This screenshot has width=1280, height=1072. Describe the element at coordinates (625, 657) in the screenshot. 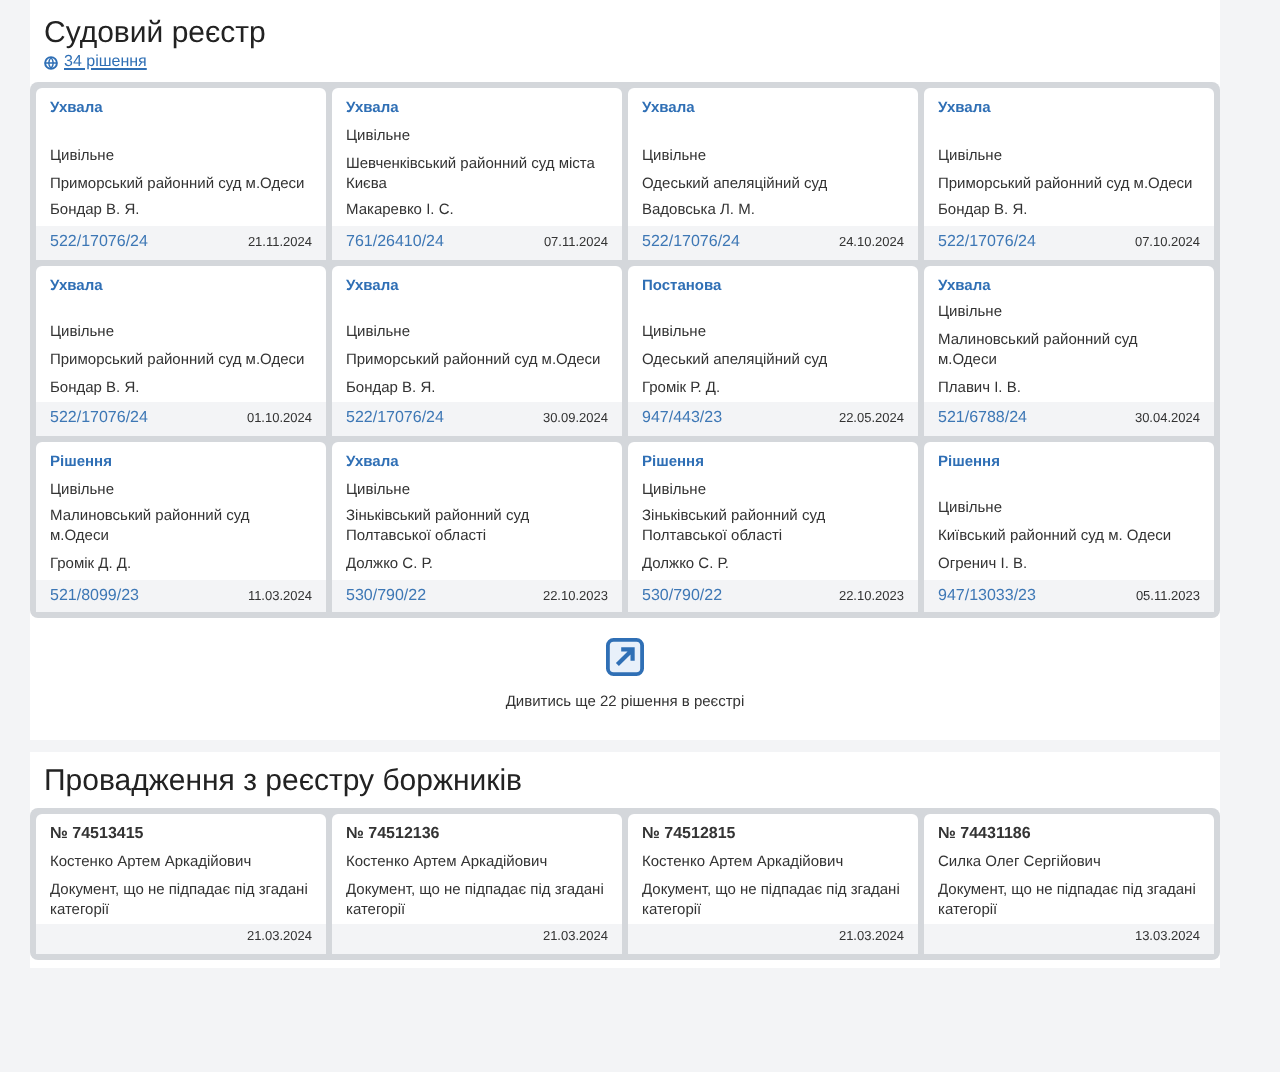

I see `external-link-icon` at that location.